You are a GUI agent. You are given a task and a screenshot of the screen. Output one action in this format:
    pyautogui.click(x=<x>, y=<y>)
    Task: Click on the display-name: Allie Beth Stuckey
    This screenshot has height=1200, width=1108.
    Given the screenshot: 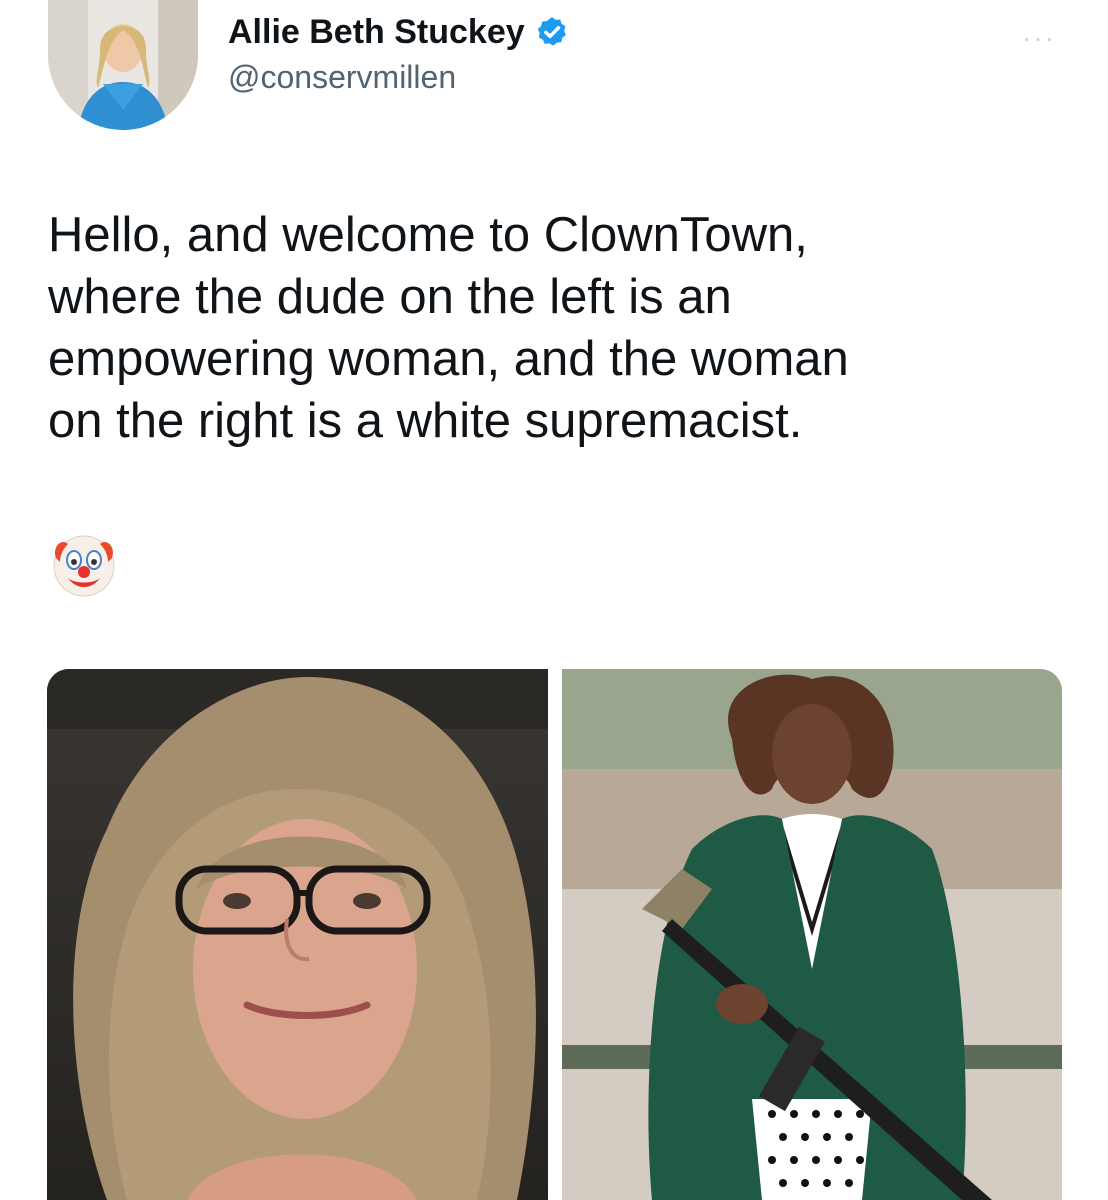 What is the action you would take?
    pyautogui.click(x=376, y=32)
    